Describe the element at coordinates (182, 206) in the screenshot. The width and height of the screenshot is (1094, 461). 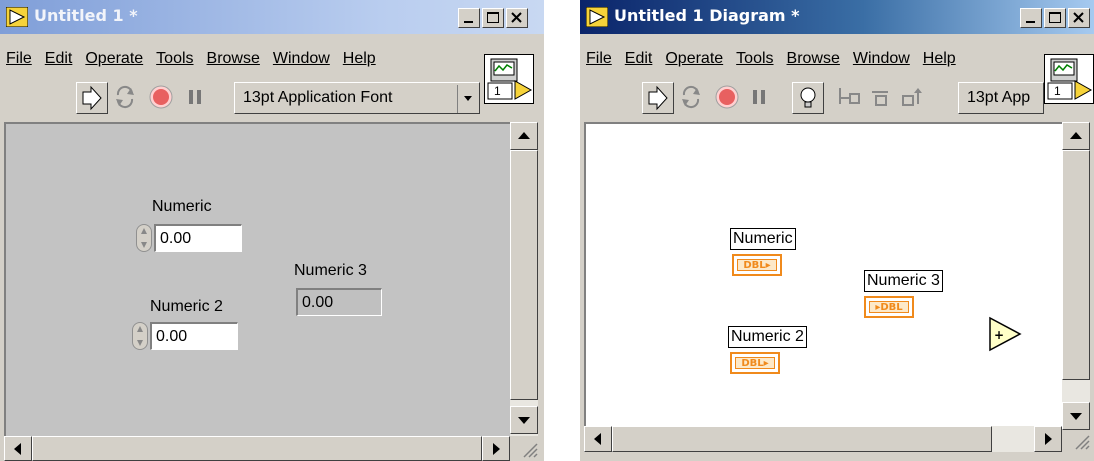
I see `control-label: Numeric` at that location.